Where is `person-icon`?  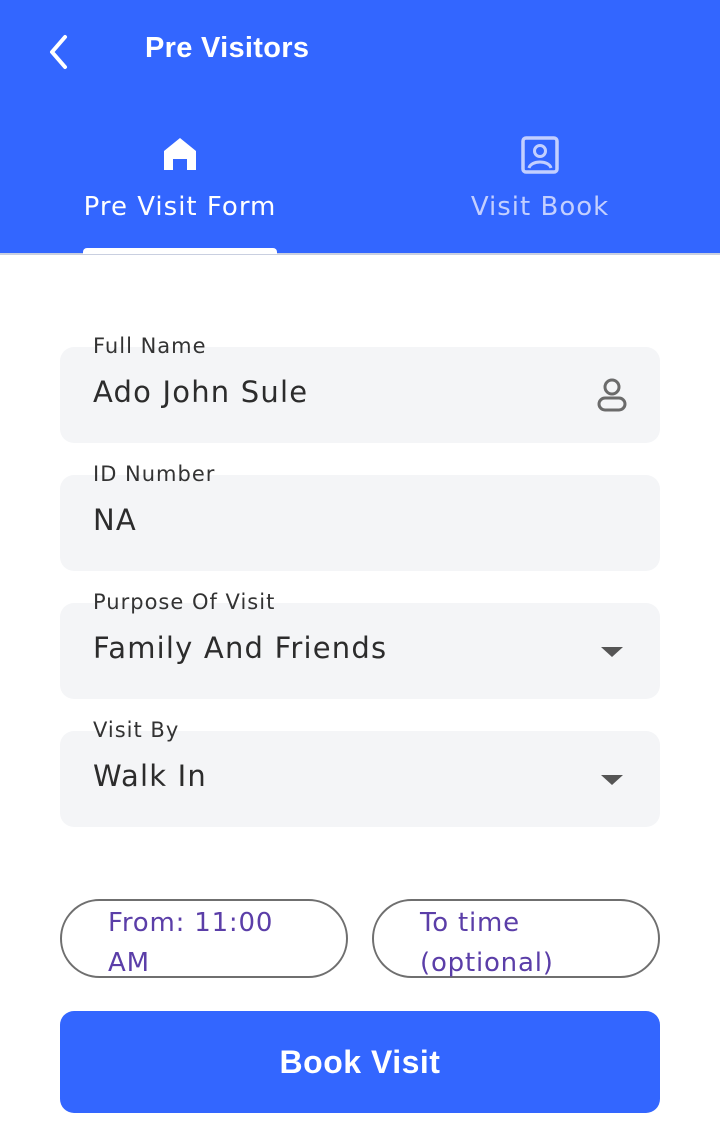
person-icon is located at coordinates (612, 395).